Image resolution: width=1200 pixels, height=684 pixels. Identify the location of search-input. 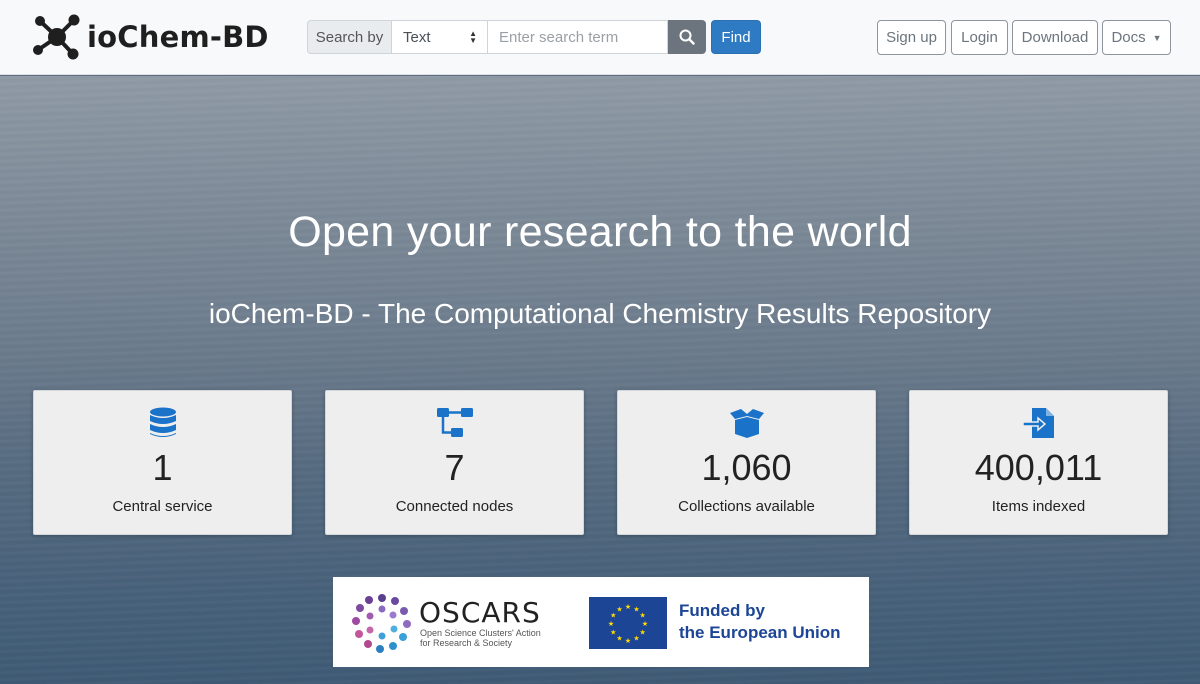
(578, 37).